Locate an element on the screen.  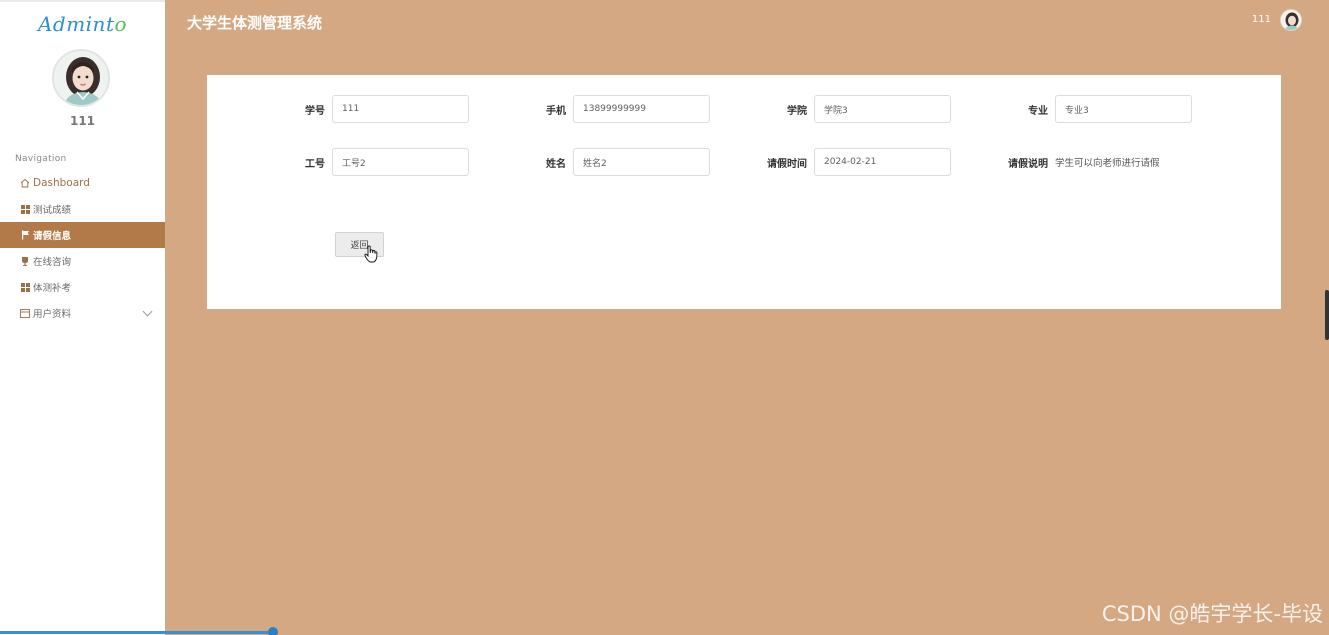
header-username: 111 is located at coordinates (1261, 19).